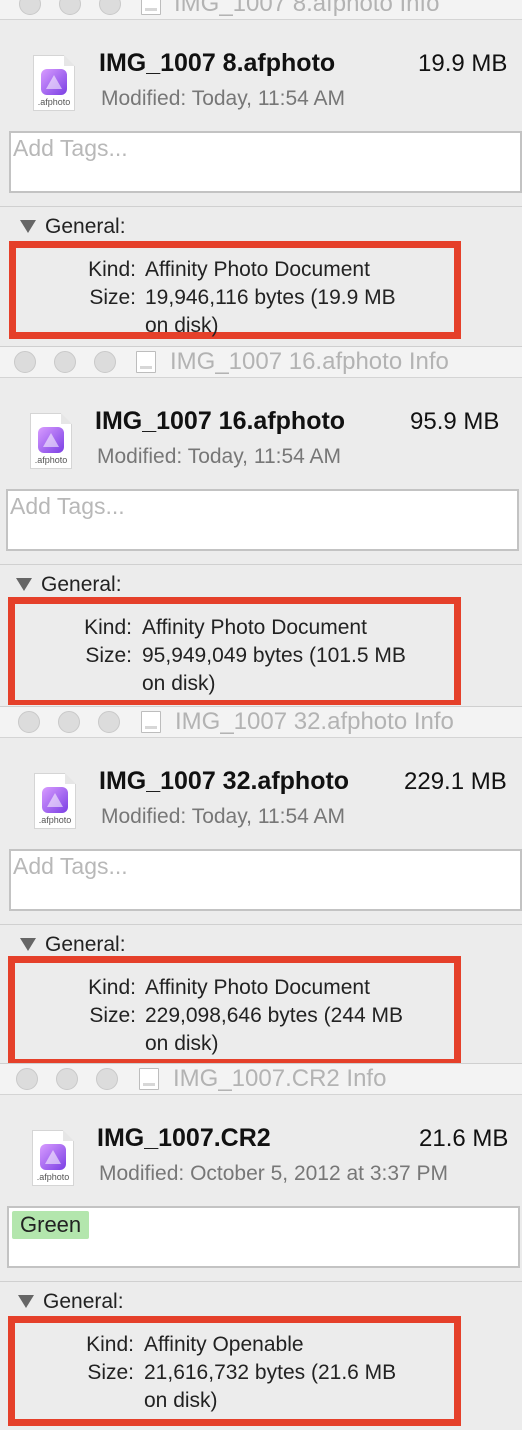 The image size is (522, 1430). Describe the element at coordinates (280, 1078) in the screenshot. I see `window-title: IMG_1007.CR2 Info` at that location.